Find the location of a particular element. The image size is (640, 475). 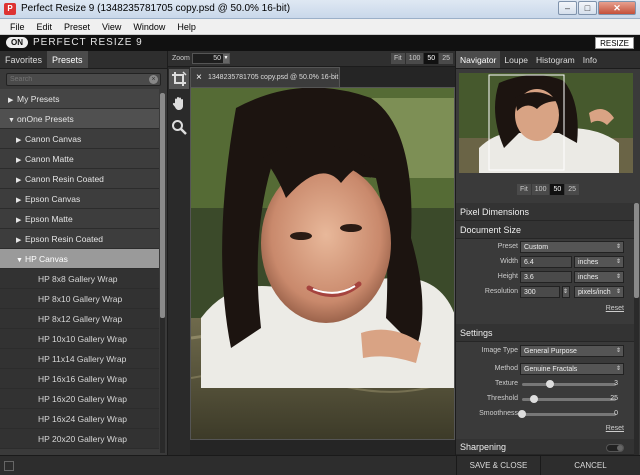

preset-item: HP 16x16 Gallery Wrap is located at coordinates (79, 379).